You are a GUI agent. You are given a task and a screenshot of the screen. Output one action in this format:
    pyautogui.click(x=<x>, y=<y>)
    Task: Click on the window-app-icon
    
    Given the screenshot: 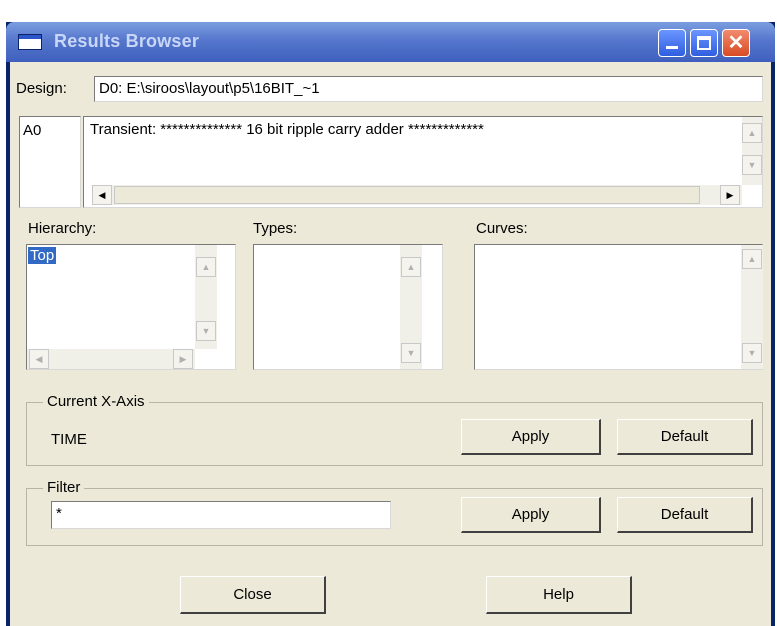 What is the action you would take?
    pyautogui.click(x=30, y=42)
    